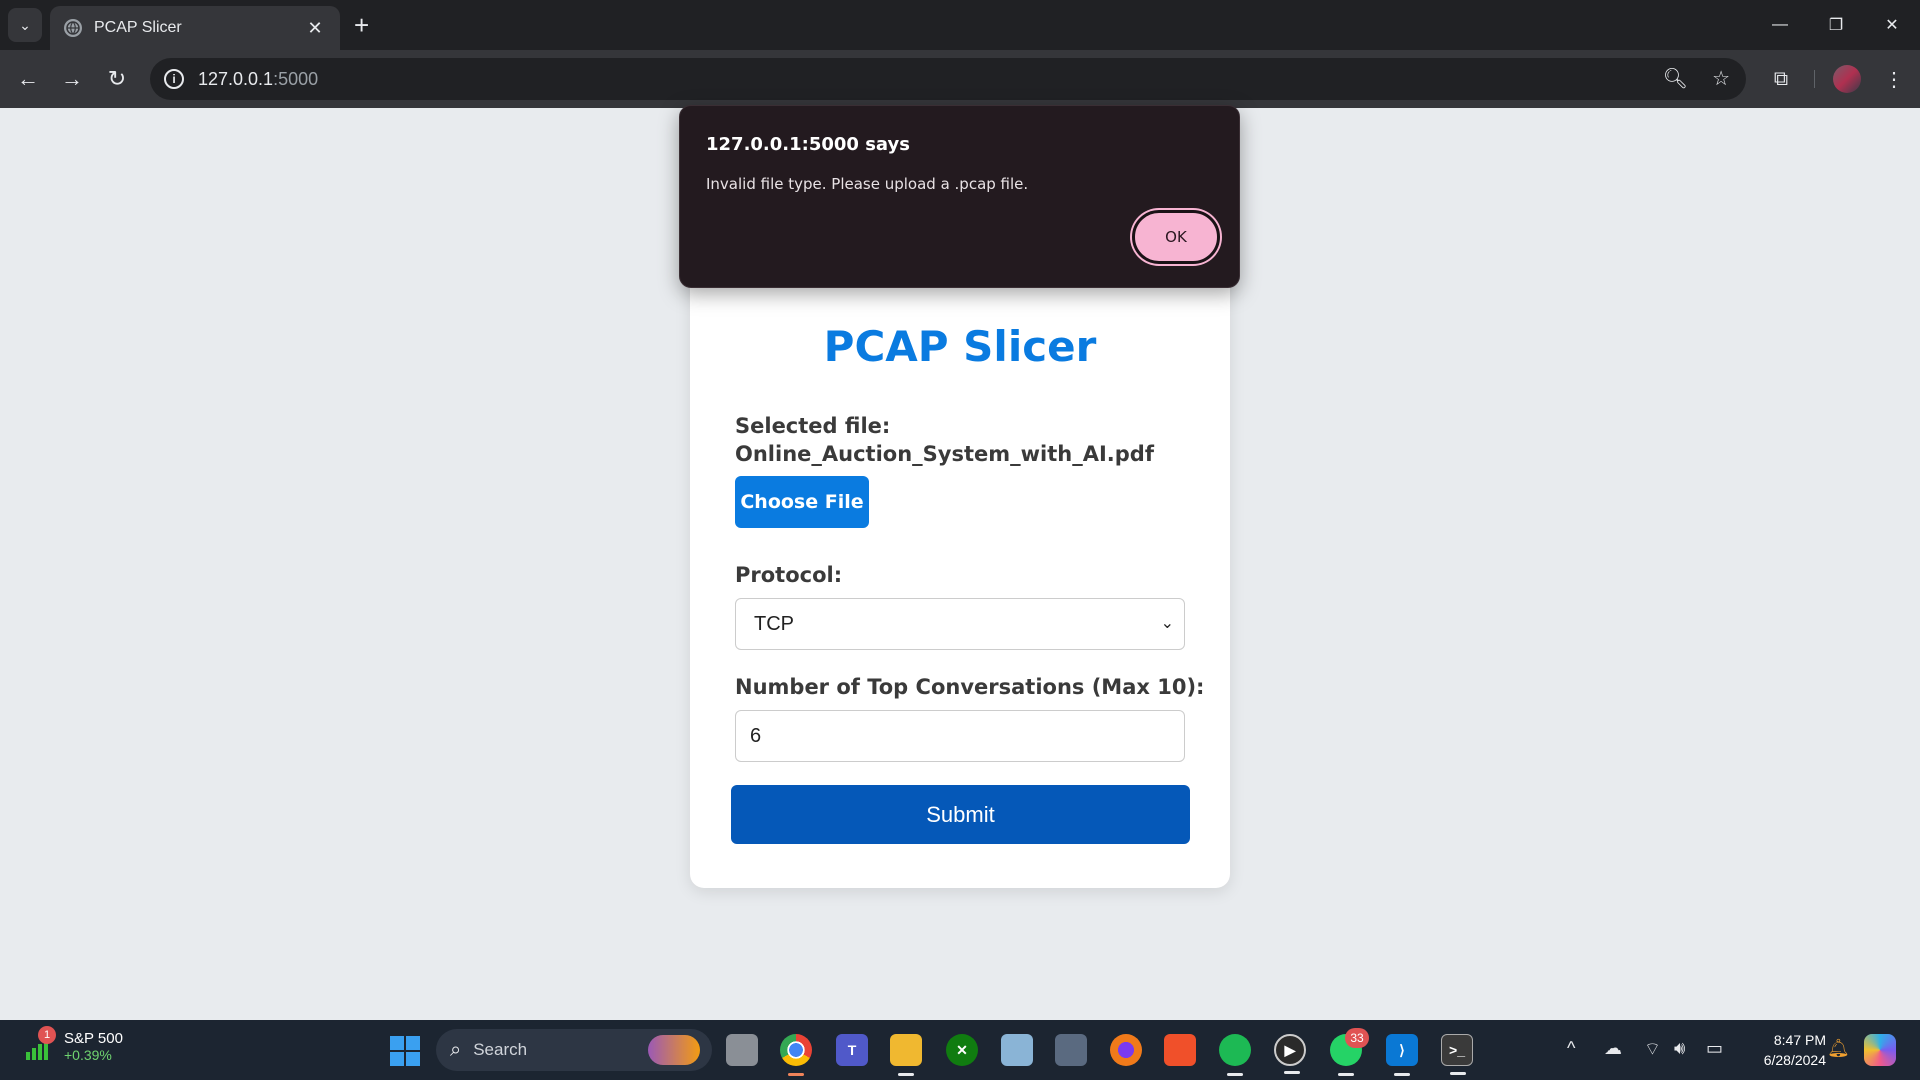 Image resolution: width=1920 pixels, height=1080 pixels. Describe the element at coordinates (88, 1055) in the screenshot. I see `stock-change: +0.39%` at that location.